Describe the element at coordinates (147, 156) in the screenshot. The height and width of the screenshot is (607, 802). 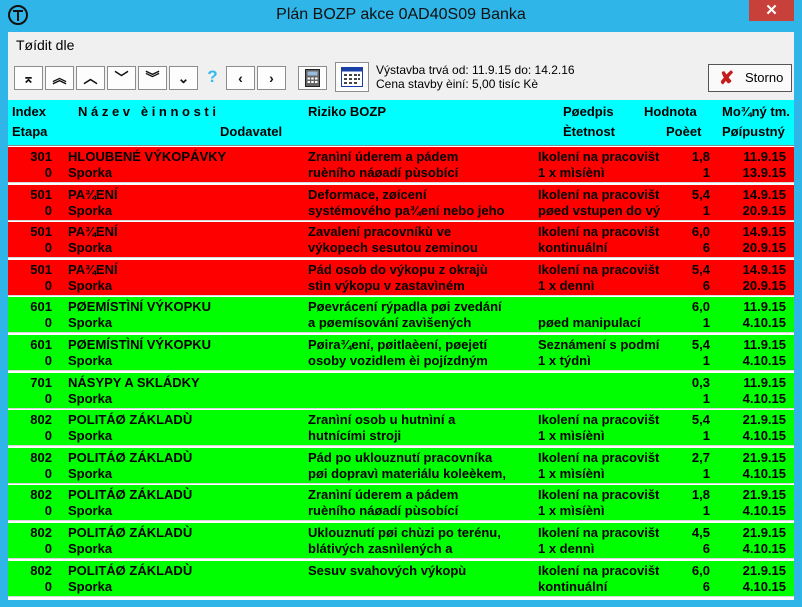
I see `cell-nazev: HLOUBENÉ VÝKOPÁVKY` at that location.